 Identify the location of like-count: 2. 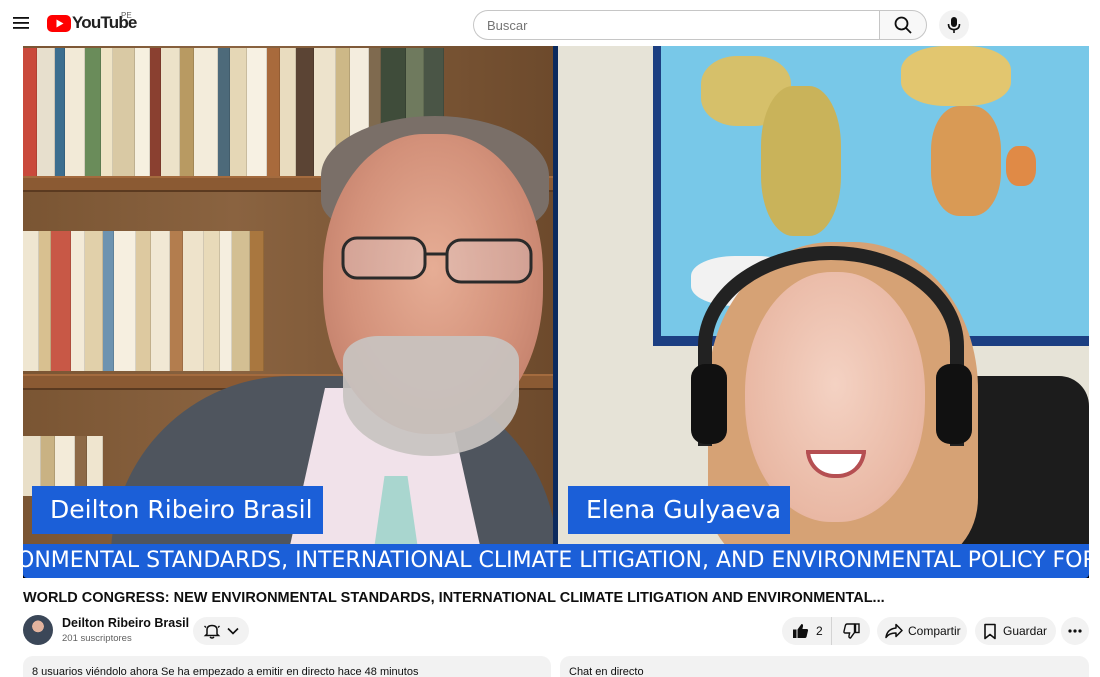
(819, 631).